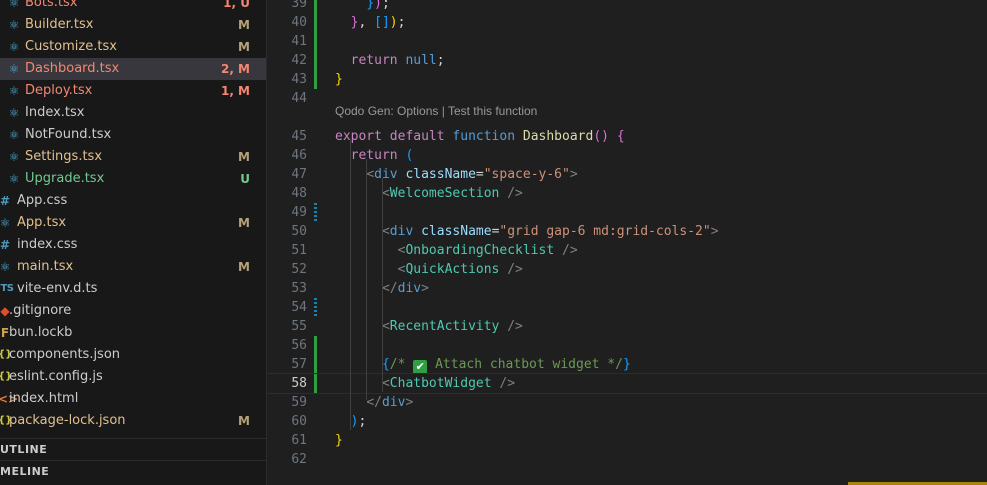 The image size is (987, 485). Describe the element at coordinates (68, 134) in the screenshot. I see `file-name: NotFound.tsx` at that location.